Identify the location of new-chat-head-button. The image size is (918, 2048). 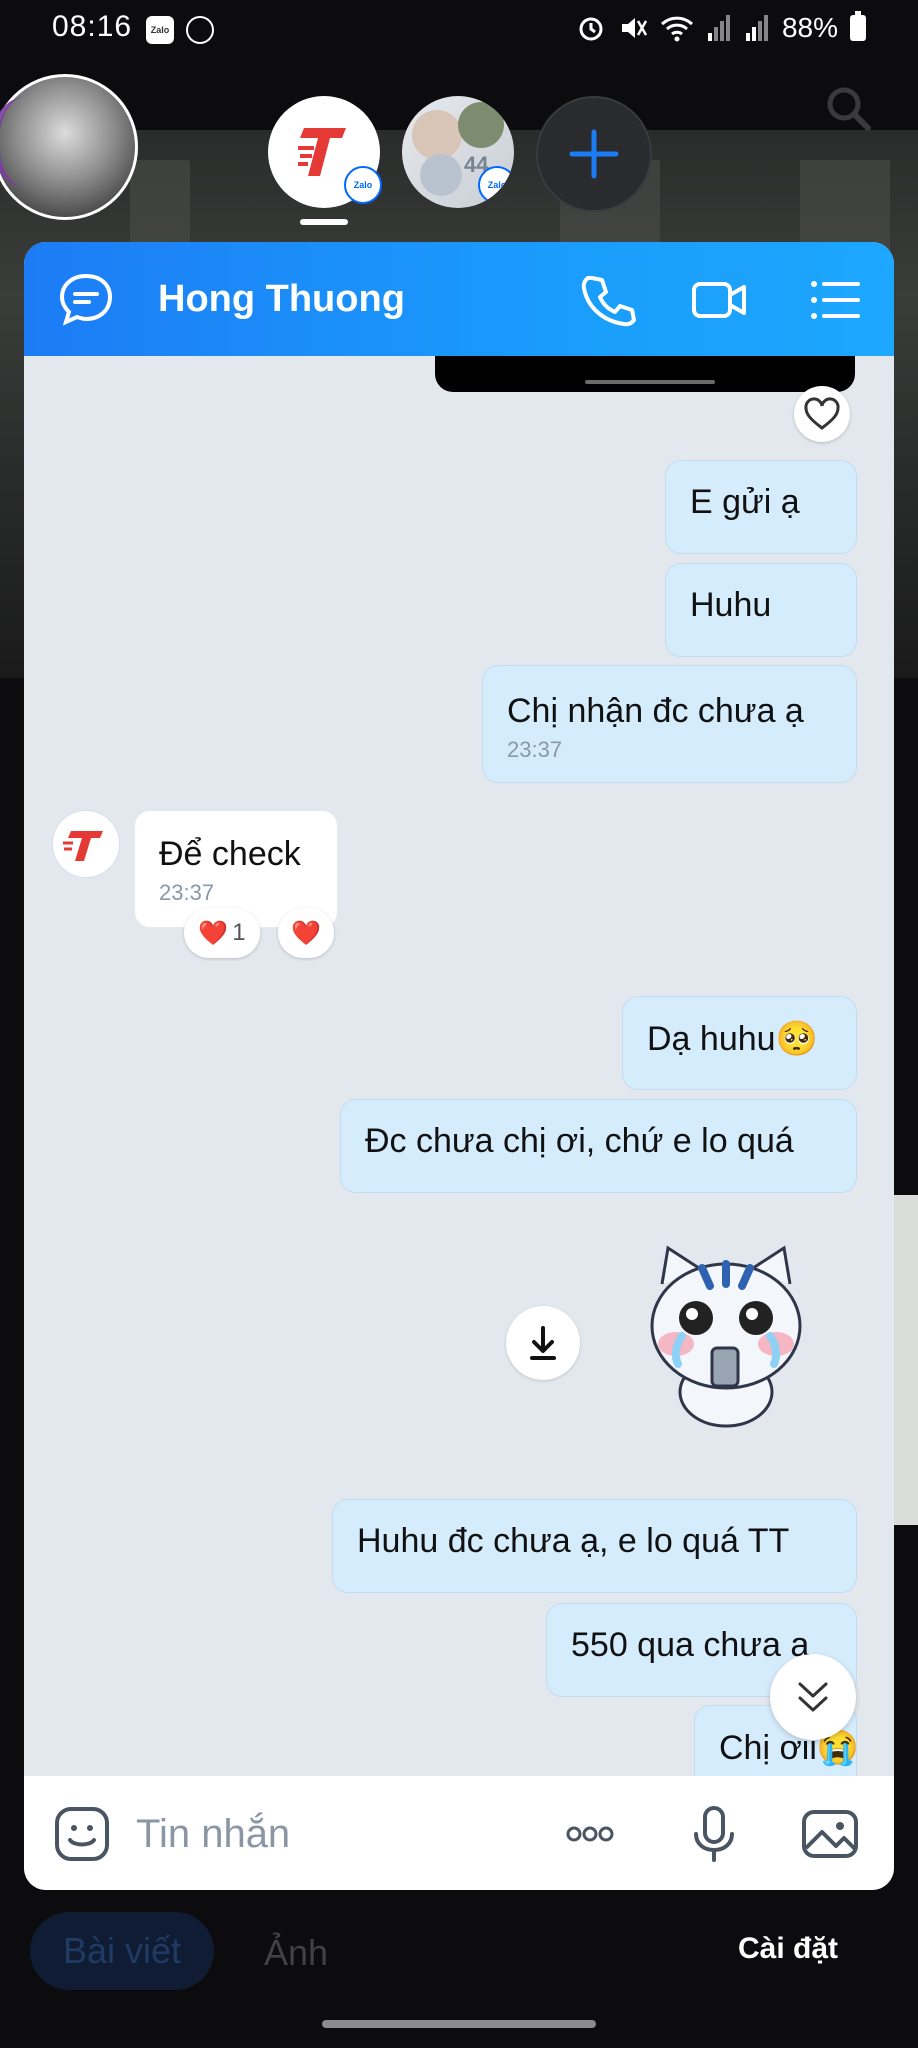
(594, 154).